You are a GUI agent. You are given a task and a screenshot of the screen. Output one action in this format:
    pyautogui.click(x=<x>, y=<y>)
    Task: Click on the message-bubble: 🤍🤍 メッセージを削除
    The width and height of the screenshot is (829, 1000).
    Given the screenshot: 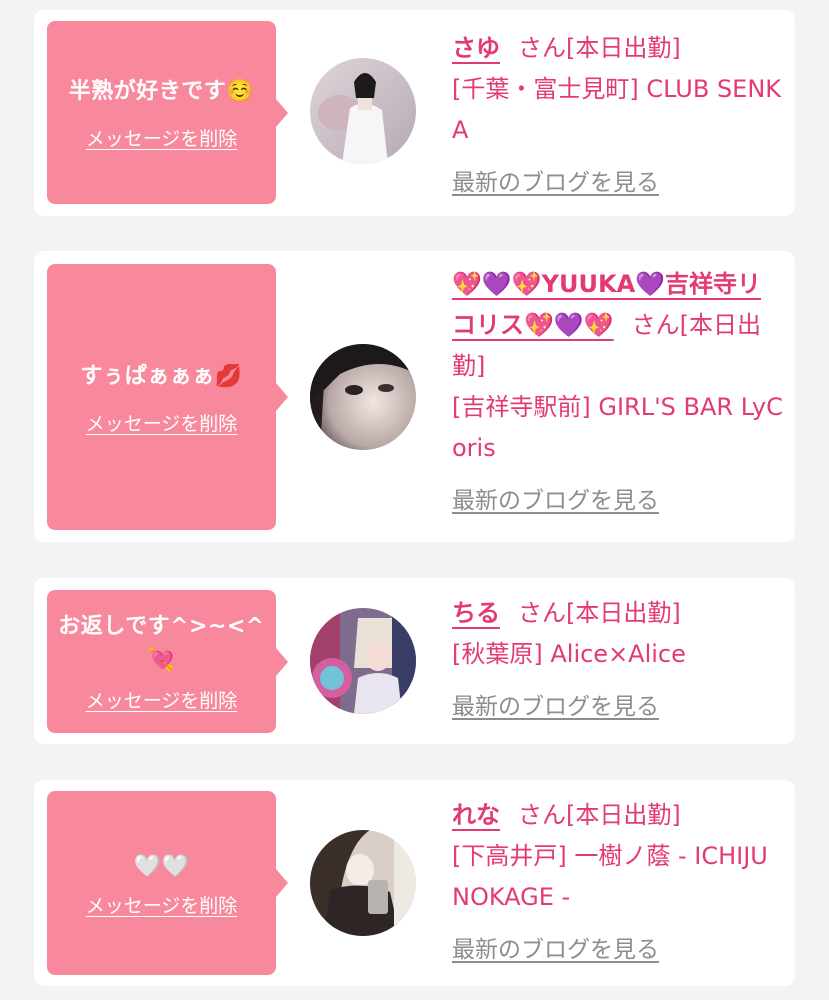 What is the action you would take?
    pyautogui.click(x=167, y=883)
    